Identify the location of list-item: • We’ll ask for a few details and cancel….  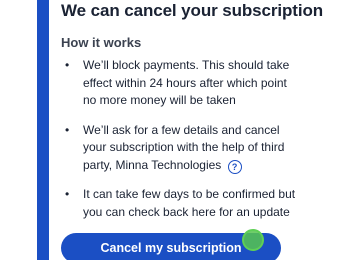
(183, 148).